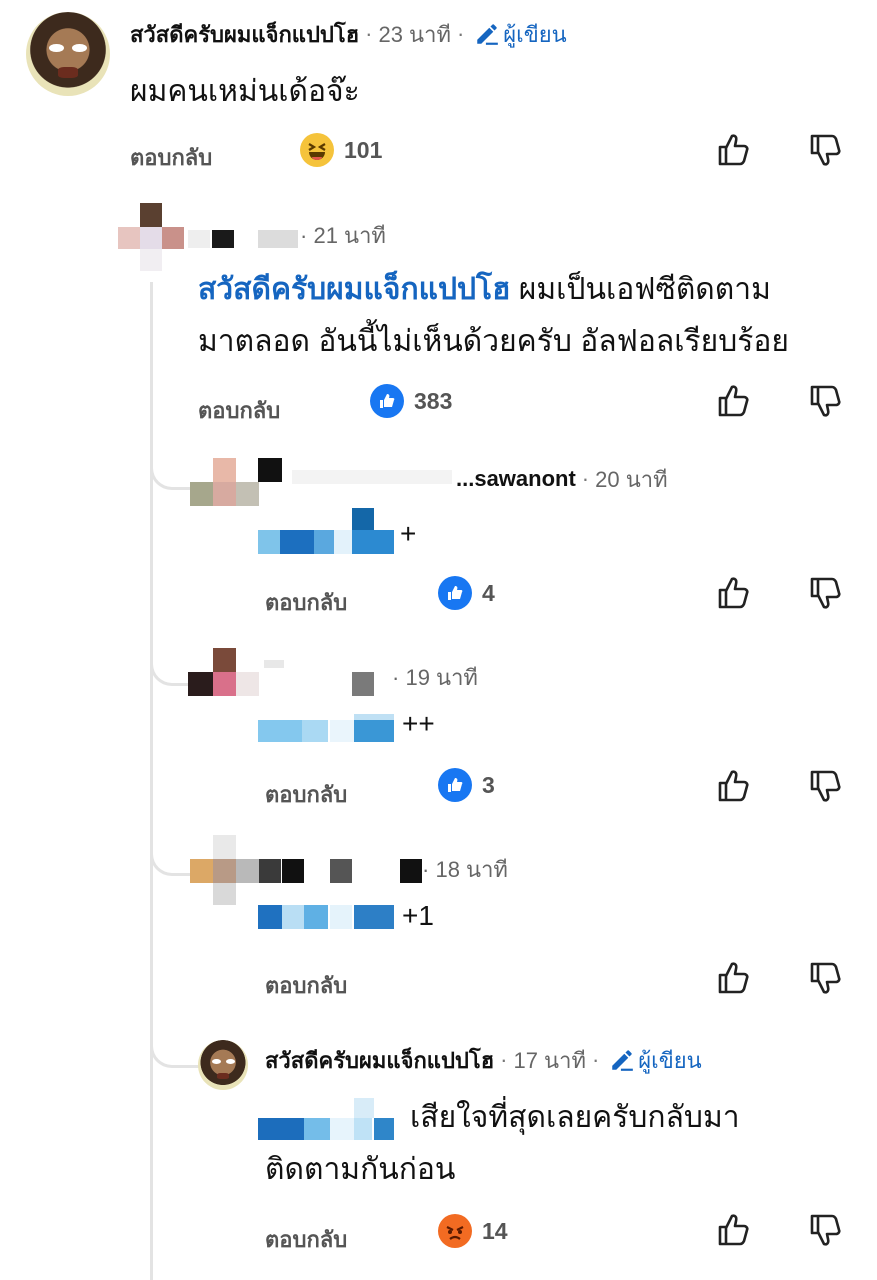  Describe the element at coordinates (631, 479) in the screenshot. I see `timestamp: 20 นาที` at that location.